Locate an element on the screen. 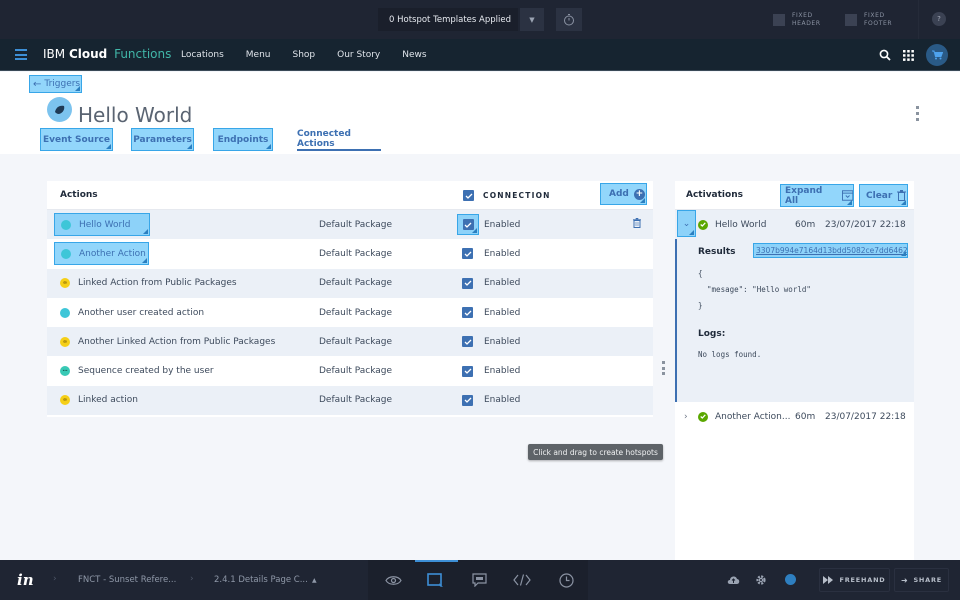 Image resolution: width=960 pixels, height=600 pixels. hotspot-templates-select: 0 Hotspot Templates Applied is located at coordinates (448, 19).